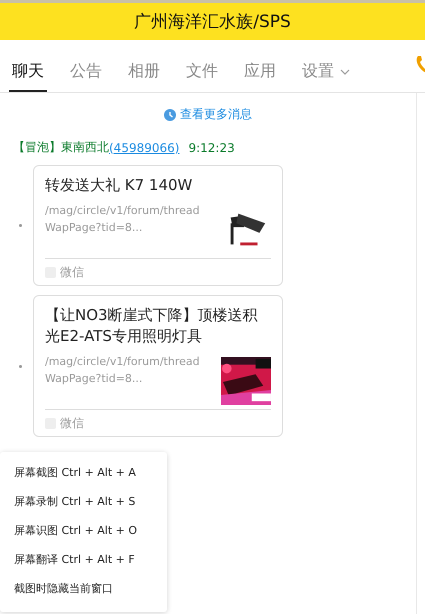 Image resolution: width=425 pixels, height=614 pixels. What do you see at coordinates (83, 588) in the screenshot?
I see `menu-item: 截图时隐藏当前窗口` at bounding box center [83, 588].